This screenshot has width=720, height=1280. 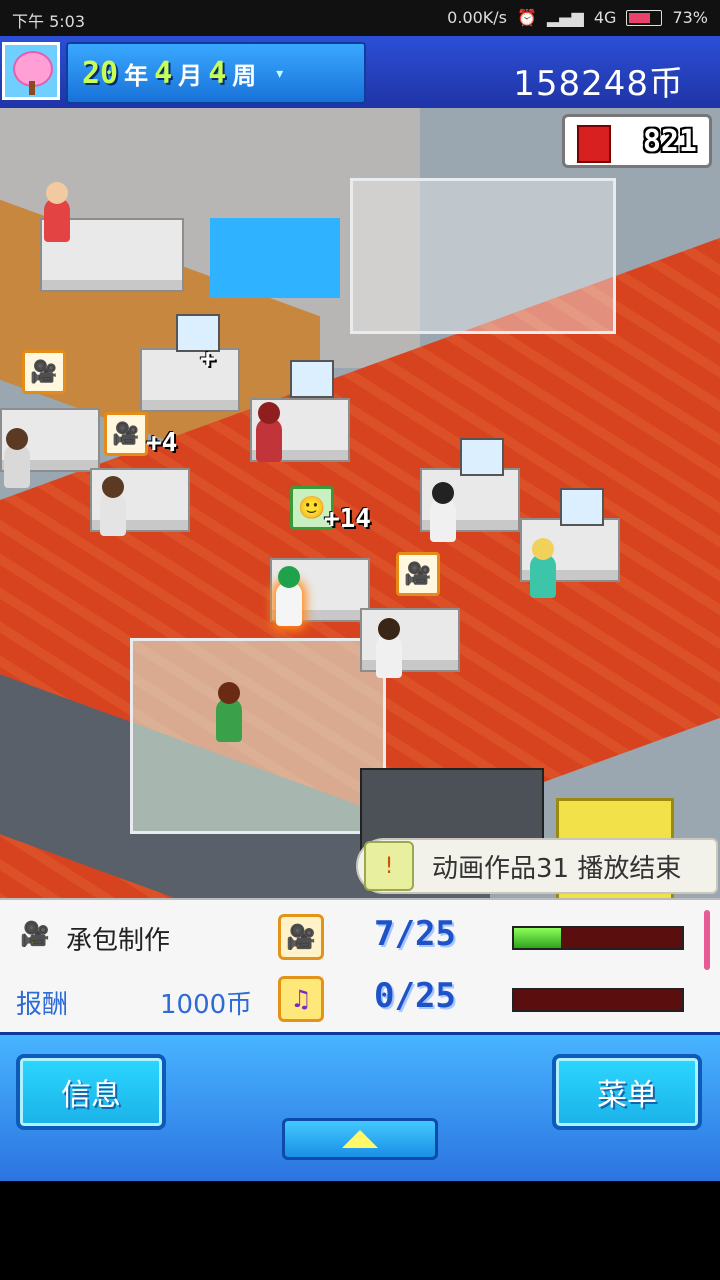 What do you see at coordinates (557, 868) in the screenshot?
I see `notice-text: 动画作品31 播放结束` at bounding box center [557, 868].